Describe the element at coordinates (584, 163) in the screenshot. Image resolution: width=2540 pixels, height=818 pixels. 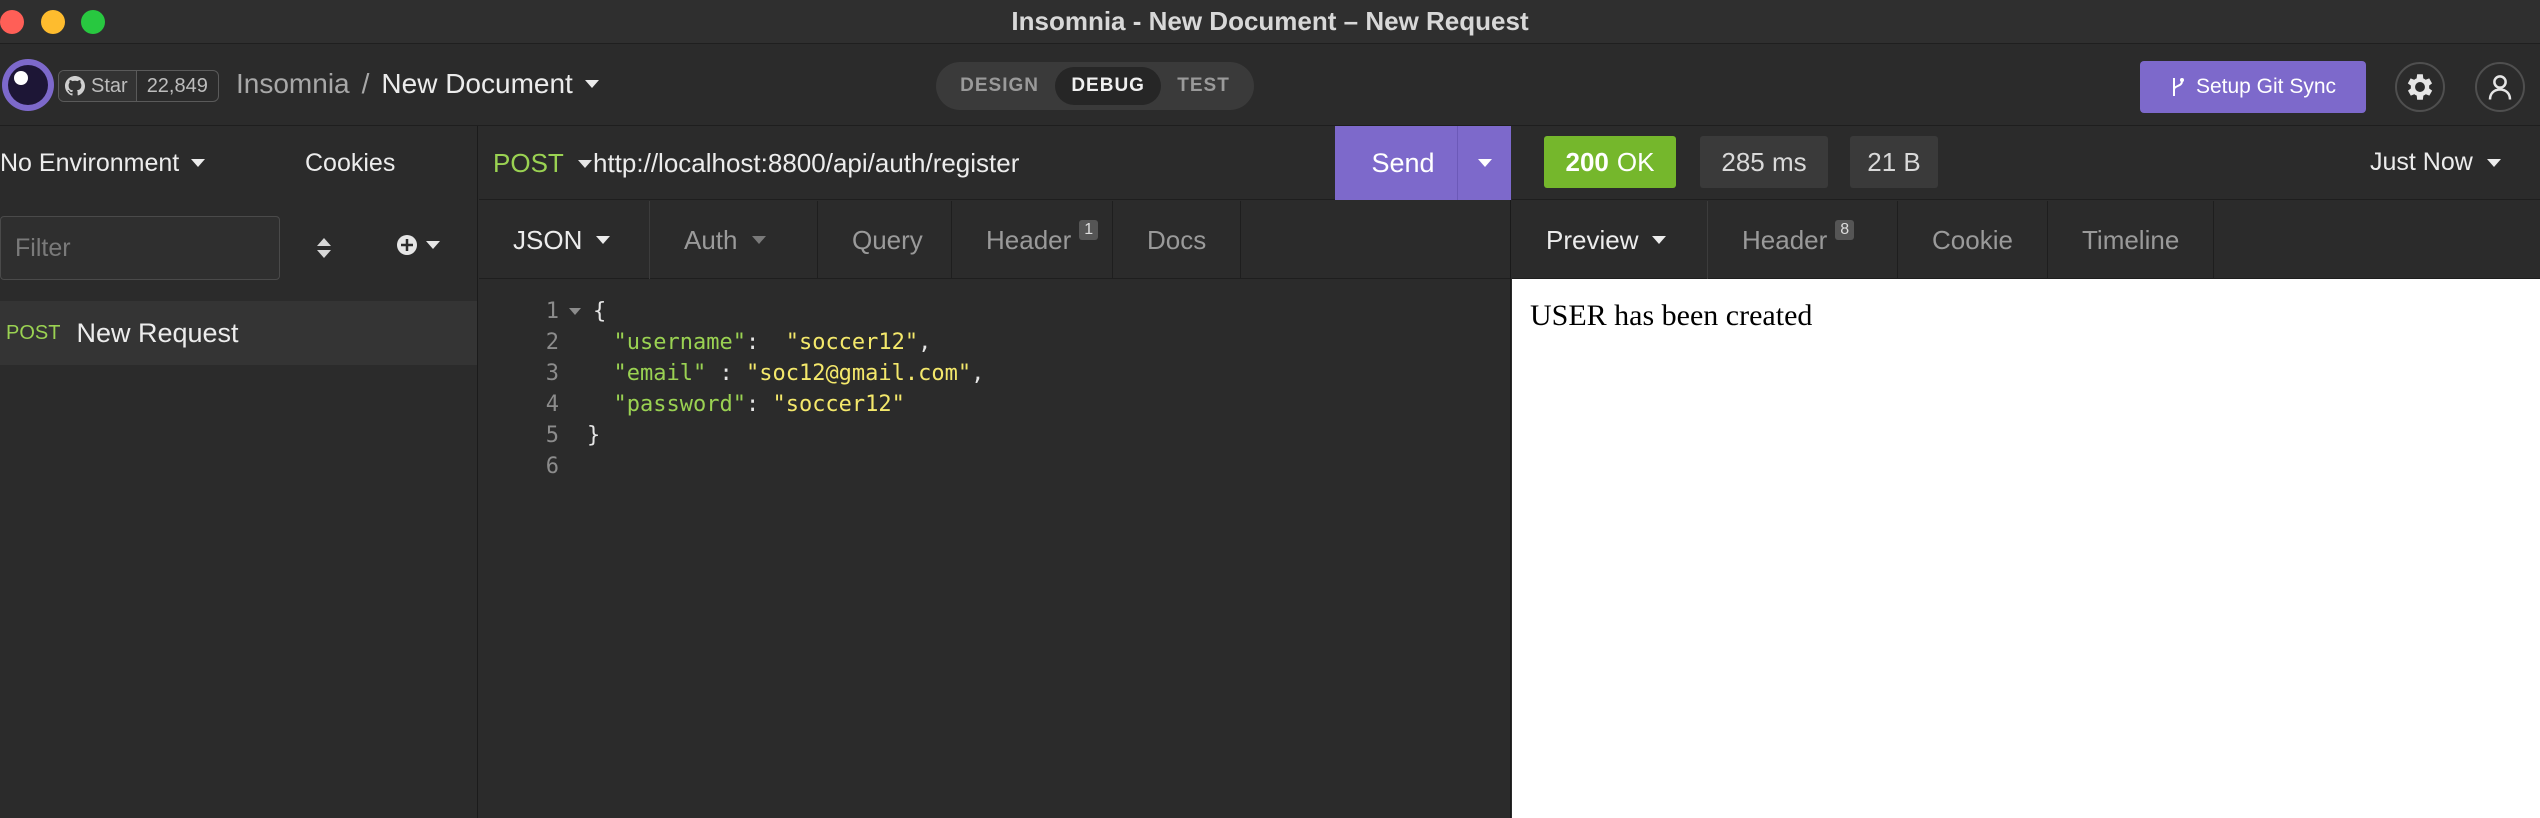
I see `method-chevron-down-icon` at that location.